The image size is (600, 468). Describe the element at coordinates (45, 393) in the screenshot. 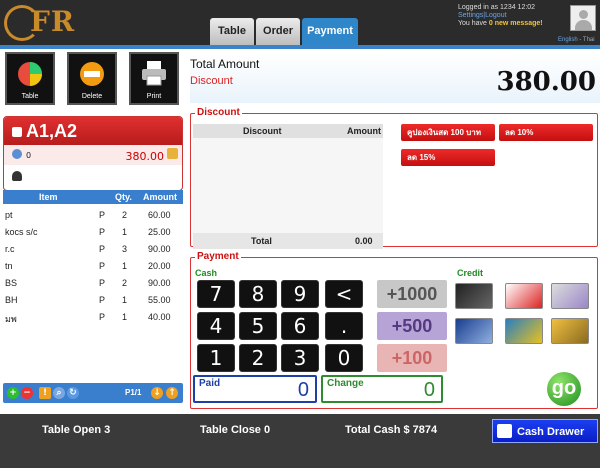

I see `warning-icon: !` at that location.